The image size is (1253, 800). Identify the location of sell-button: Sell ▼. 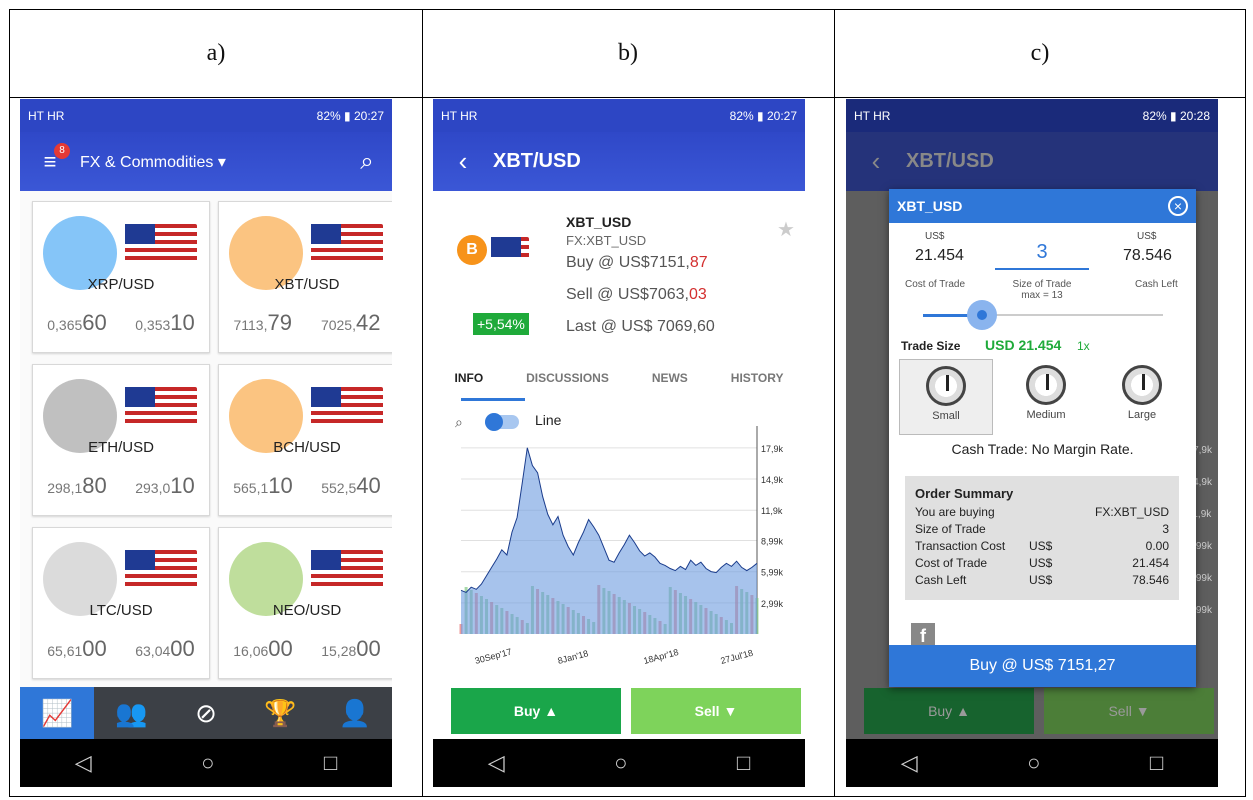
(716, 711).